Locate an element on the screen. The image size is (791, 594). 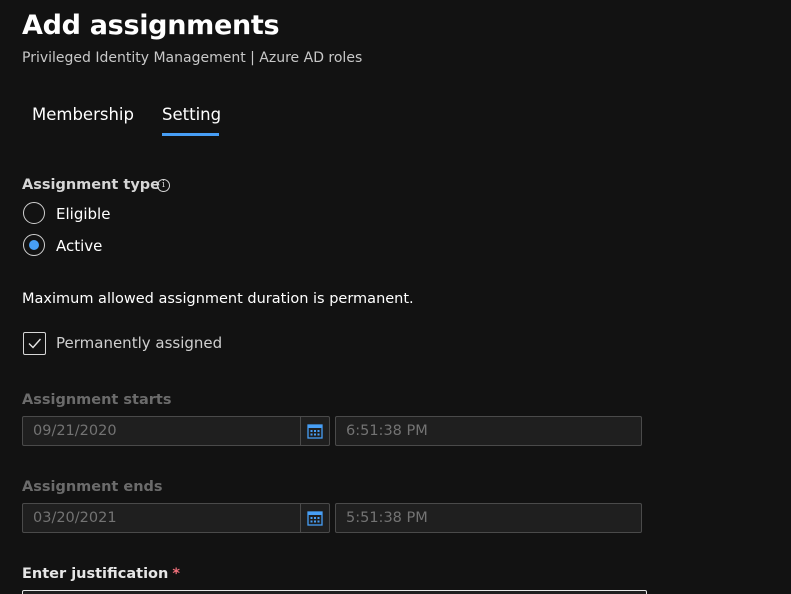
tab-setting: Setting is located at coordinates (191, 114).